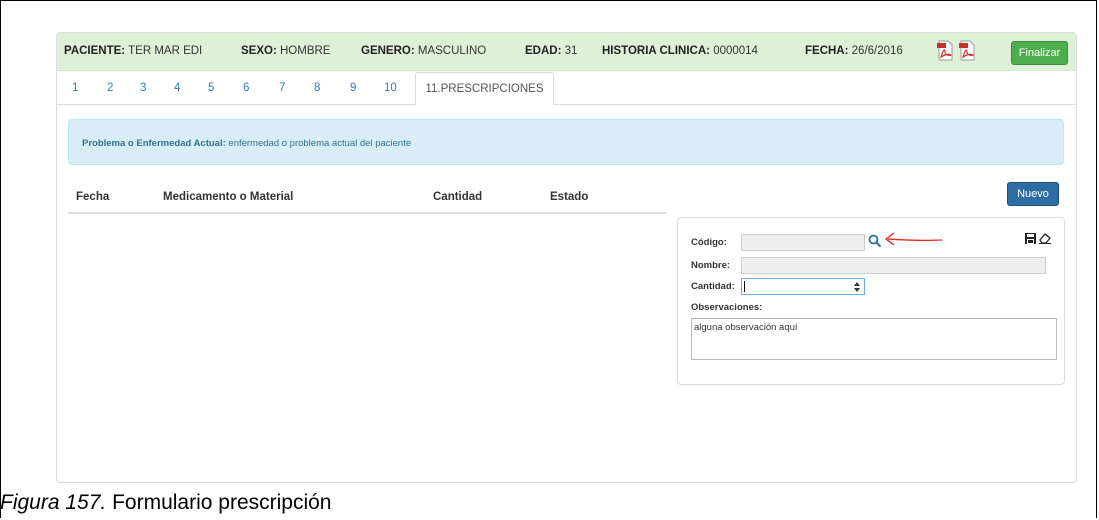 The width and height of the screenshot is (1099, 520). What do you see at coordinates (569, 197) in the screenshot?
I see `column-header-estado: Estado` at bounding box center [569, 197].